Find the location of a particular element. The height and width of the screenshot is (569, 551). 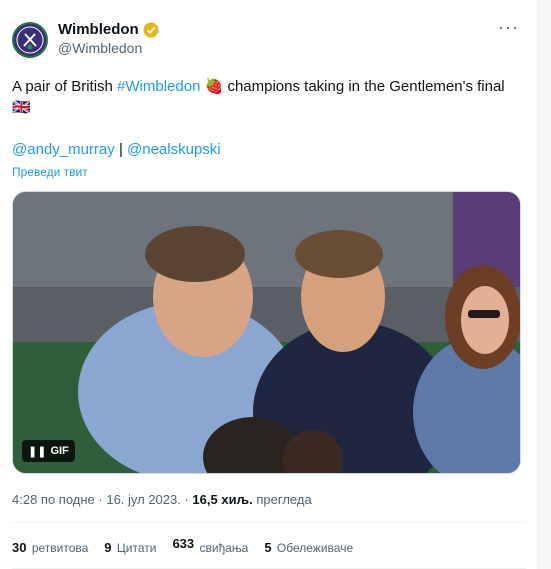

bookmarks-label: Обележиваче is located at coordinates (315, 548).